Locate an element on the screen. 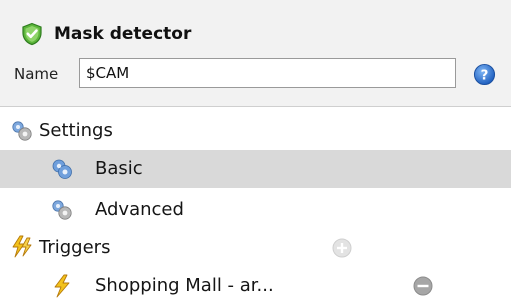 This screenshot has height=306, width=511. help-icon: ? is located at coordinates (484, 74).